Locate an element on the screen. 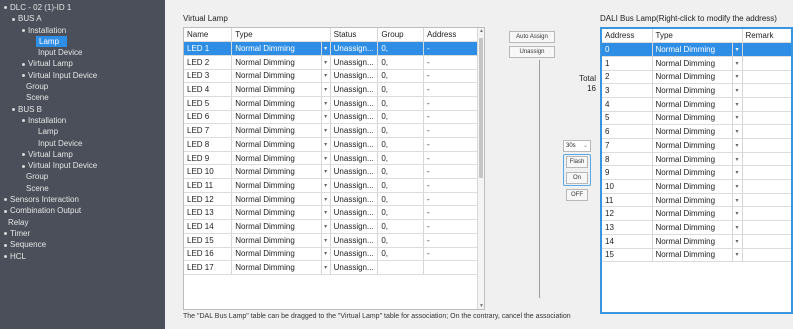  table-row: 0 Normal Dimming ▾ is located at coordinates (696, 49).